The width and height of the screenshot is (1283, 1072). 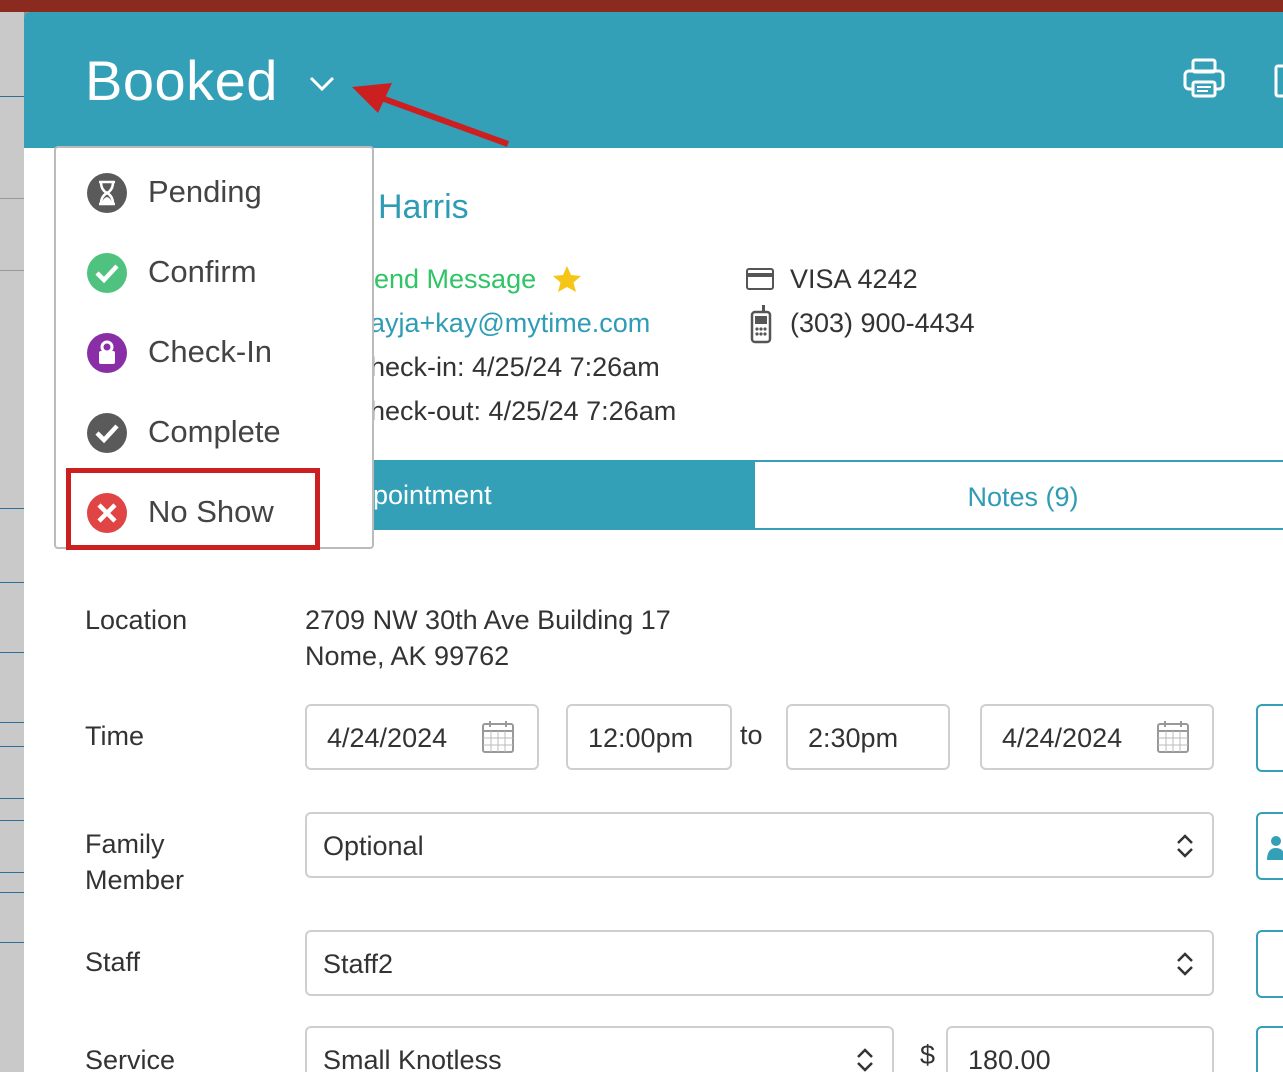 I want to click on family-member-value: Optional, so click(x=373, y=846).